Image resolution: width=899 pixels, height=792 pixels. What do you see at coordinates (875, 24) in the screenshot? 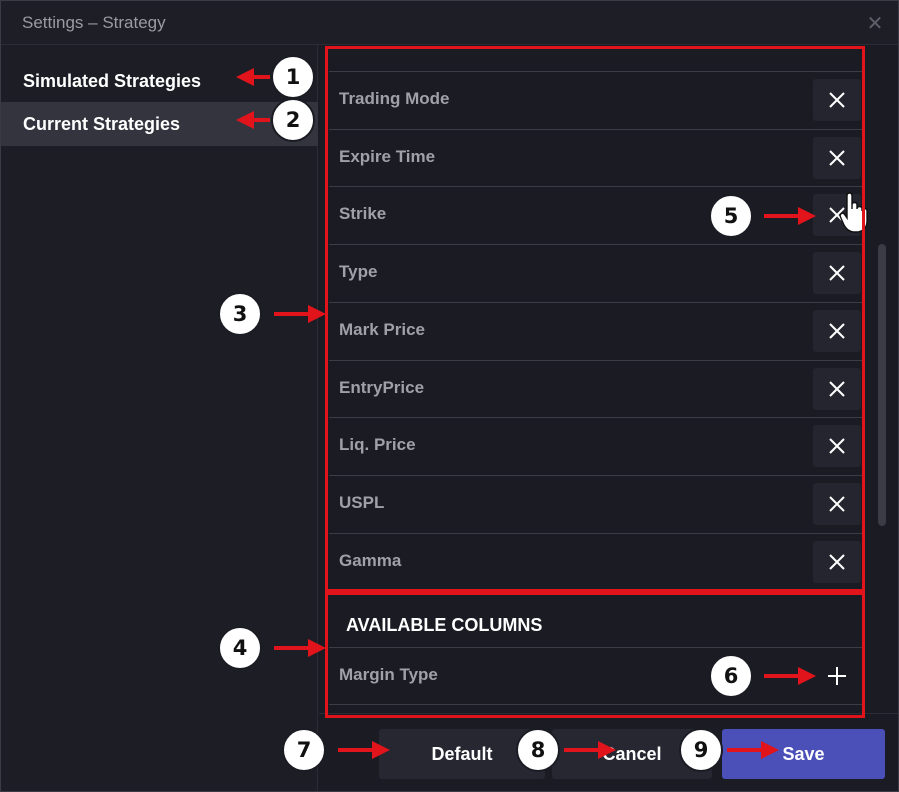
I see `close-window-icon: ✕` at bounding box center [875, 24].